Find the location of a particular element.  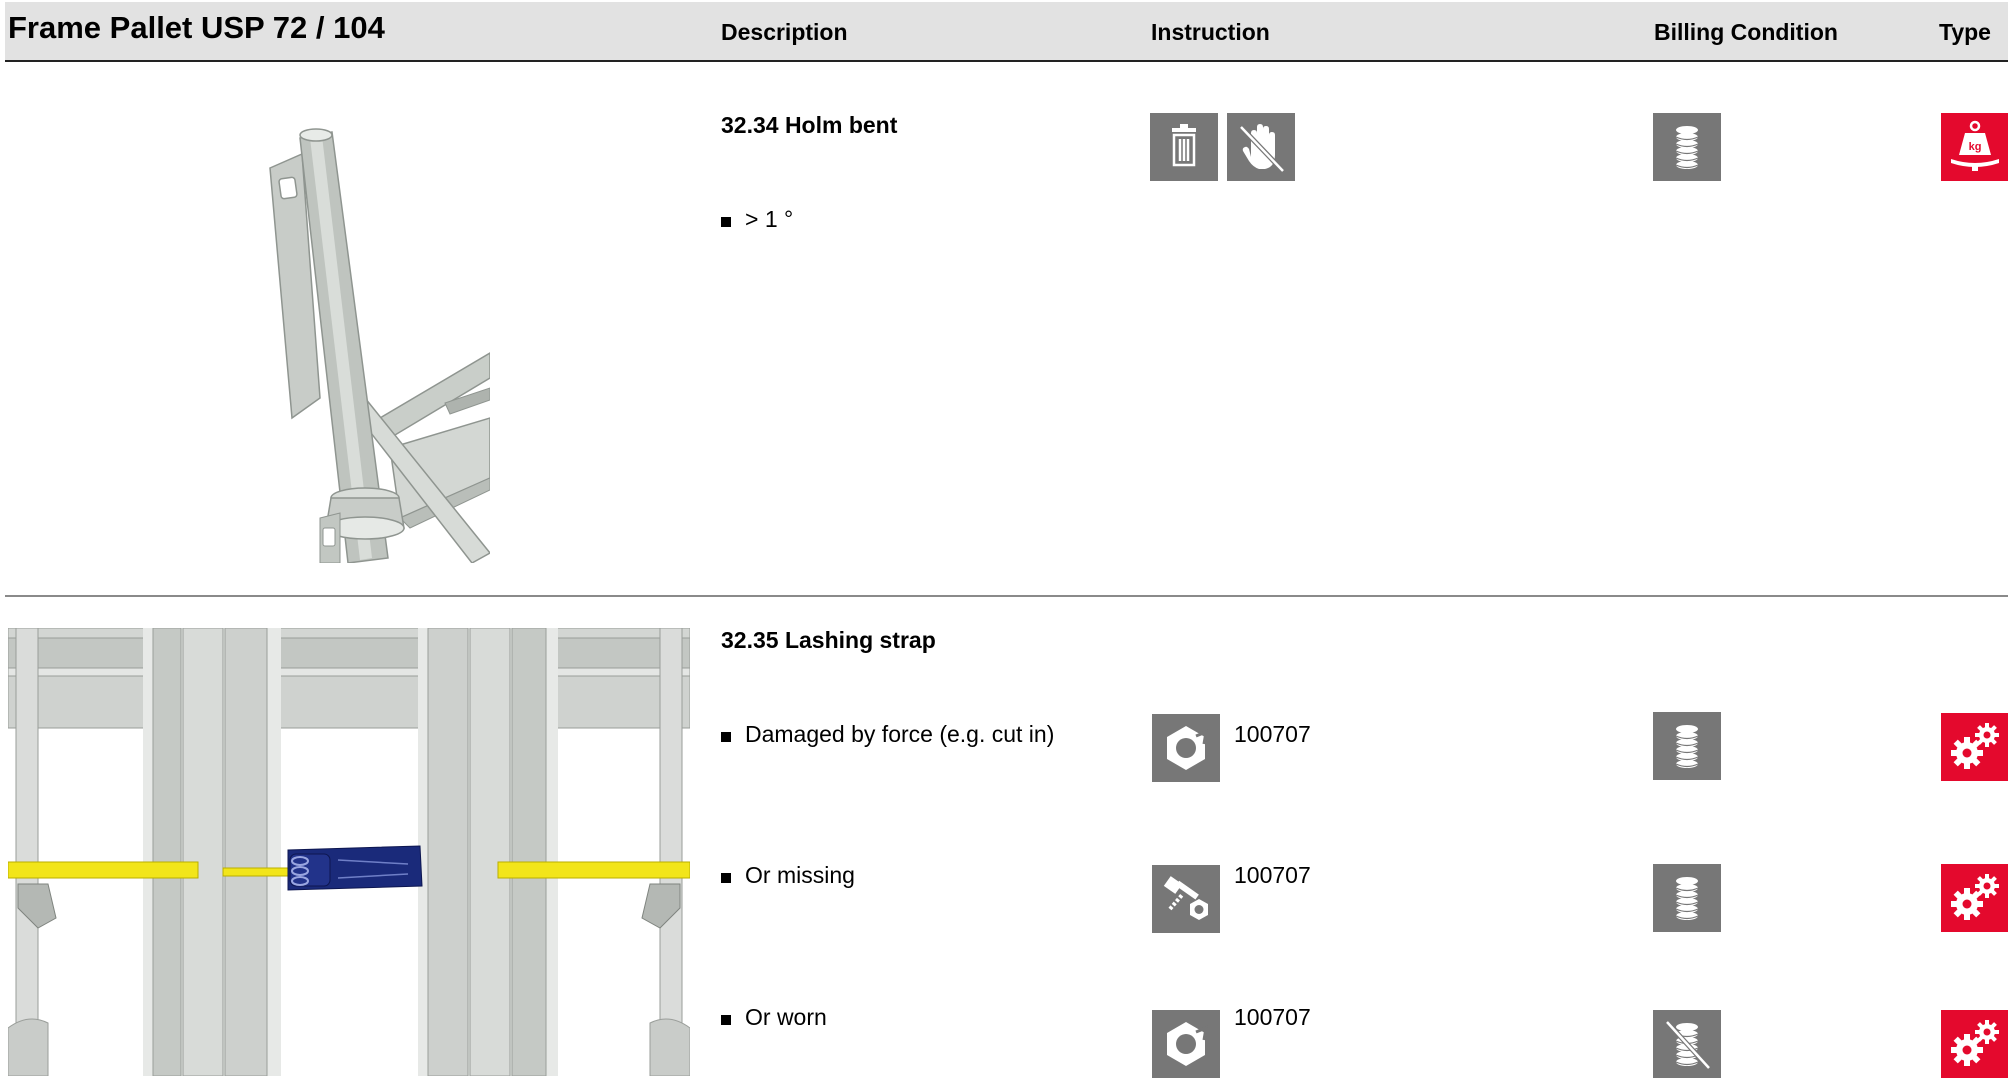

list-item: > 1 ° is located at coordinates (757, 219).